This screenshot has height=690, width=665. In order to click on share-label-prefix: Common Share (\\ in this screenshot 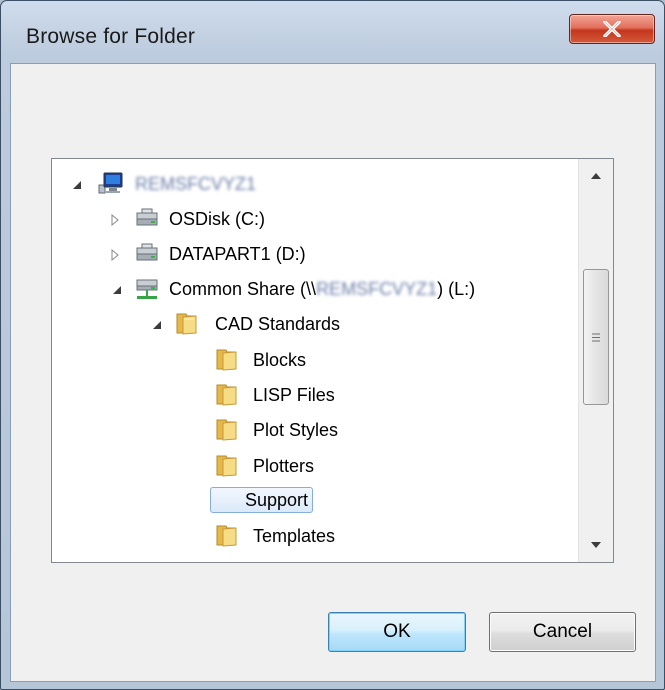, I will do `click(243, 289)`.